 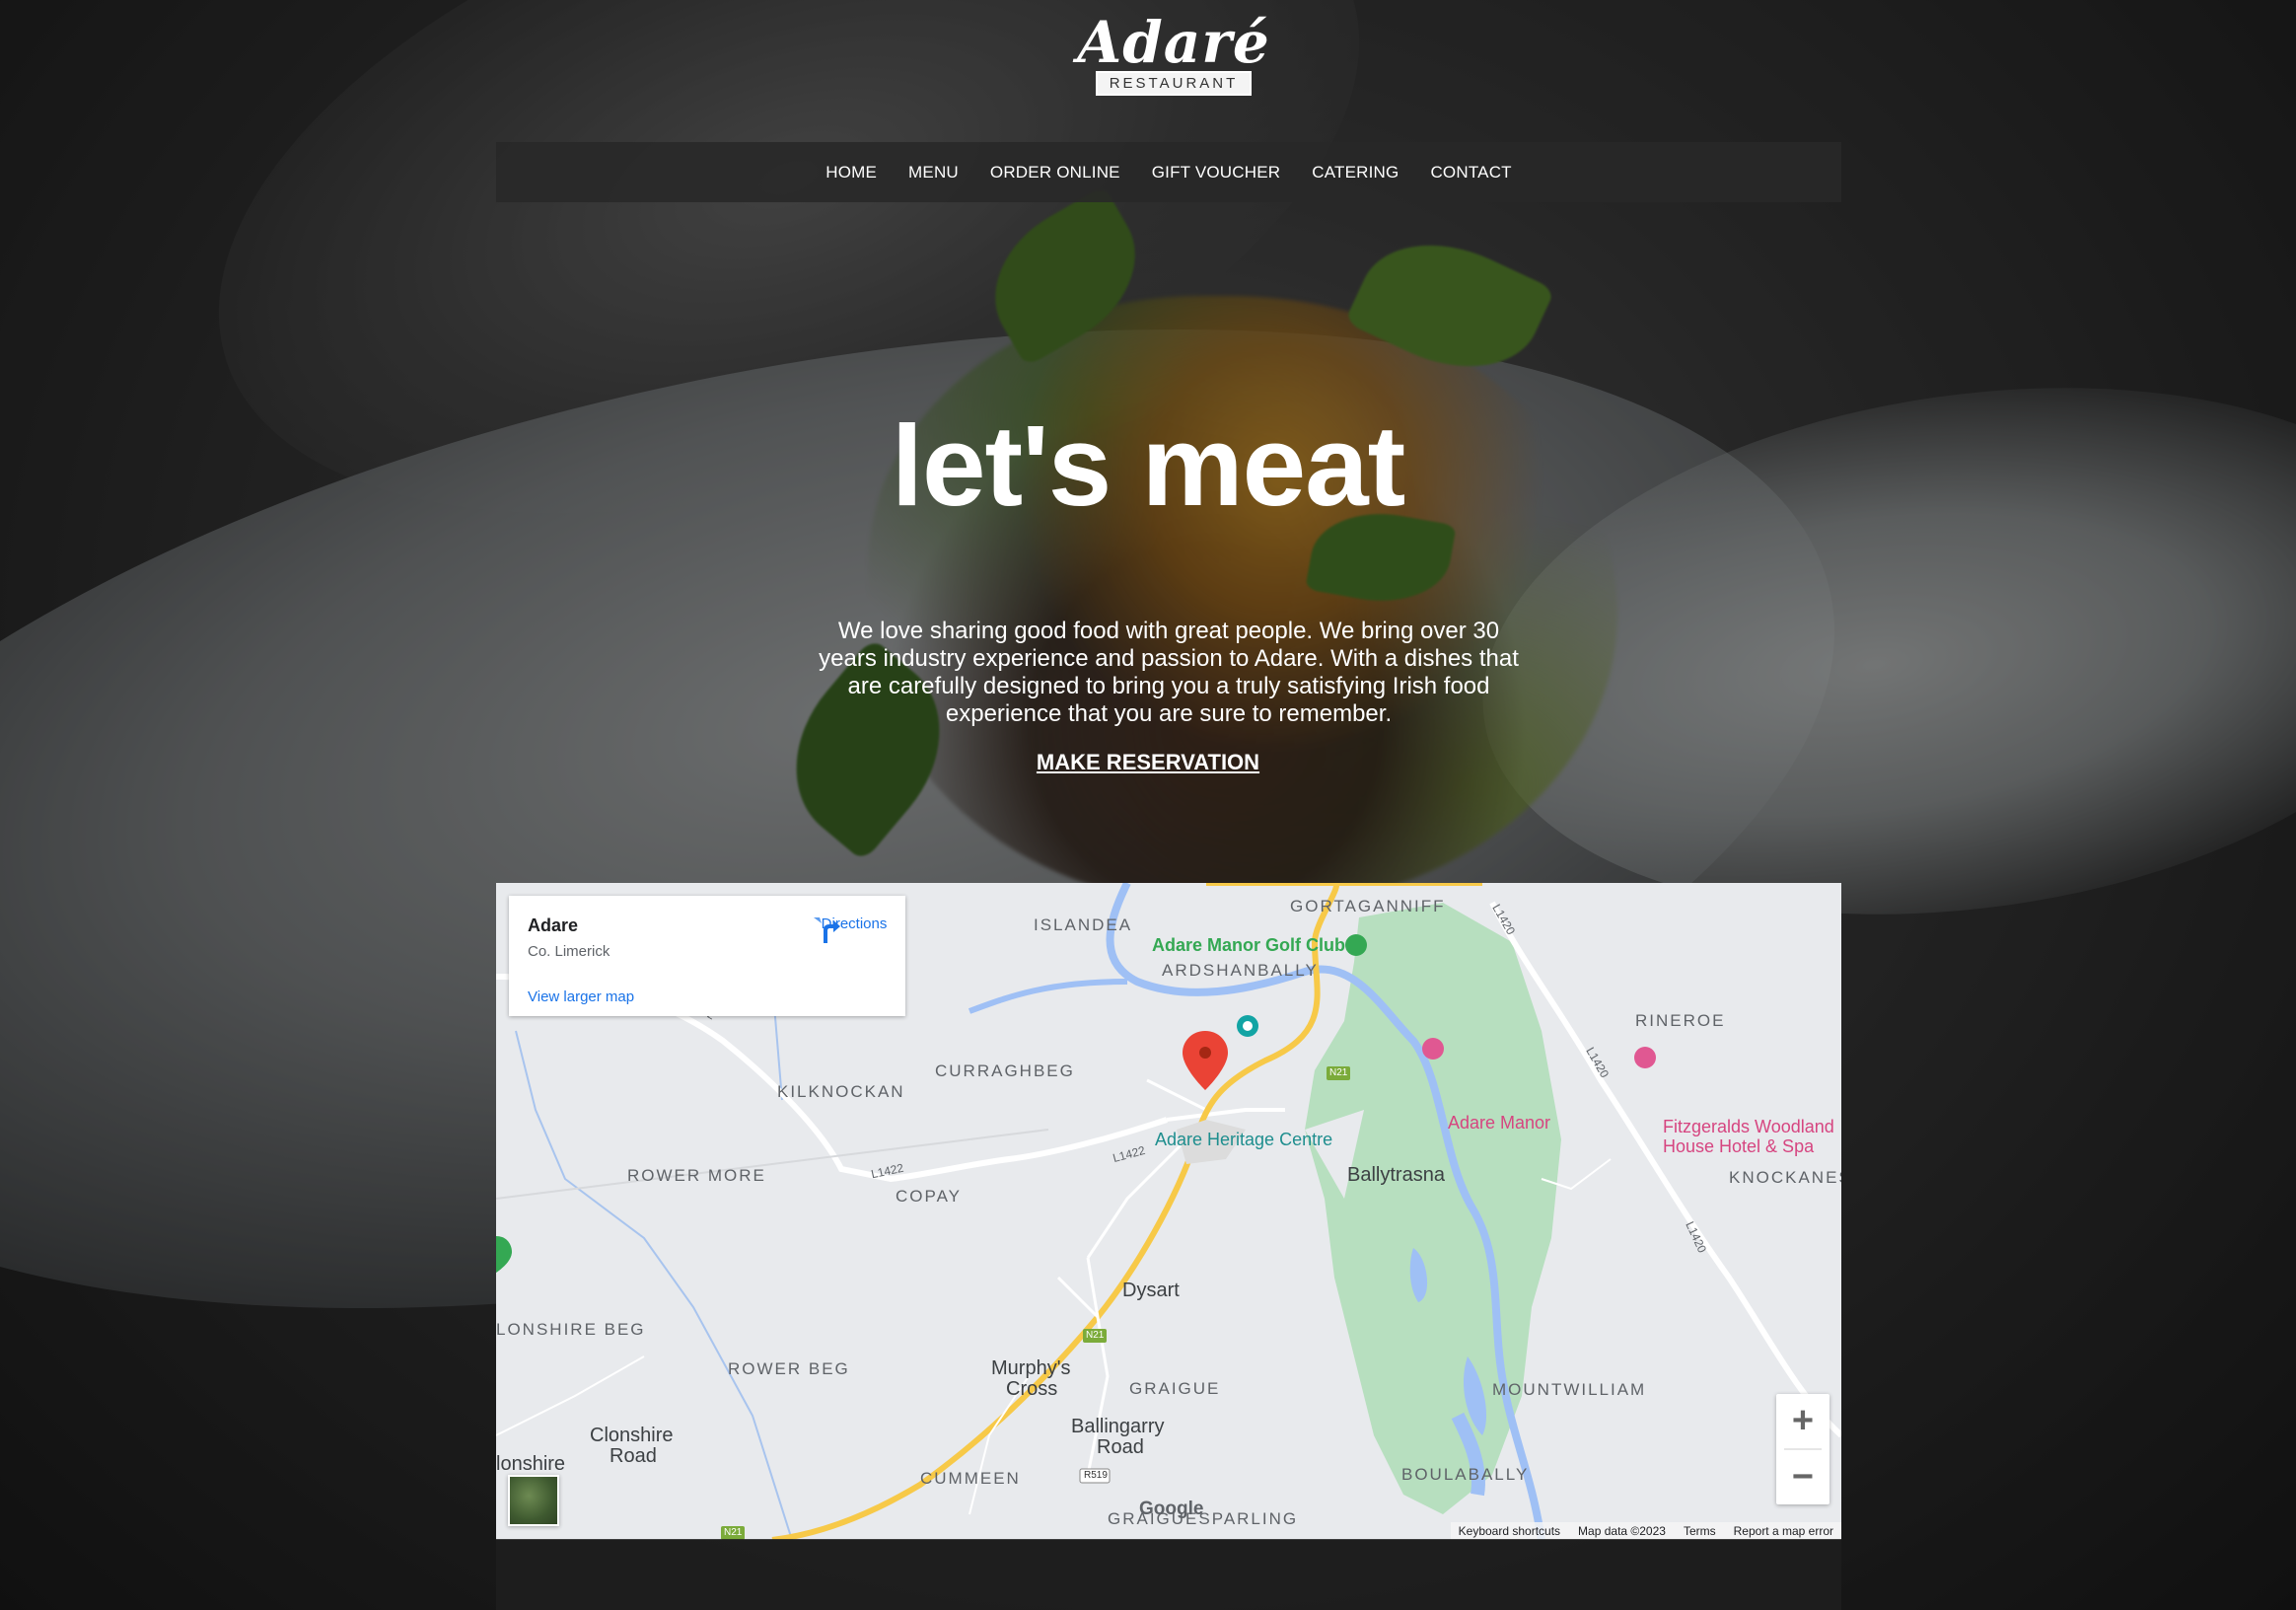 I want to click on keyboard-shortcuts-link: Keyboard shortcuts, so click(x=1510, y=1531).